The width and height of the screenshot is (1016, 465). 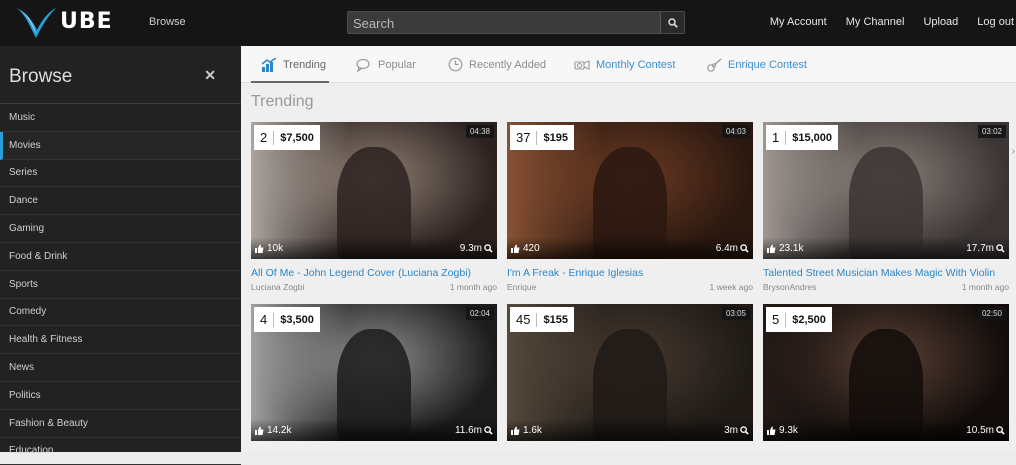 I want to click on video-thumbnail: 37 $195 04:03 420 6.4m, so click(x=630, y=190).